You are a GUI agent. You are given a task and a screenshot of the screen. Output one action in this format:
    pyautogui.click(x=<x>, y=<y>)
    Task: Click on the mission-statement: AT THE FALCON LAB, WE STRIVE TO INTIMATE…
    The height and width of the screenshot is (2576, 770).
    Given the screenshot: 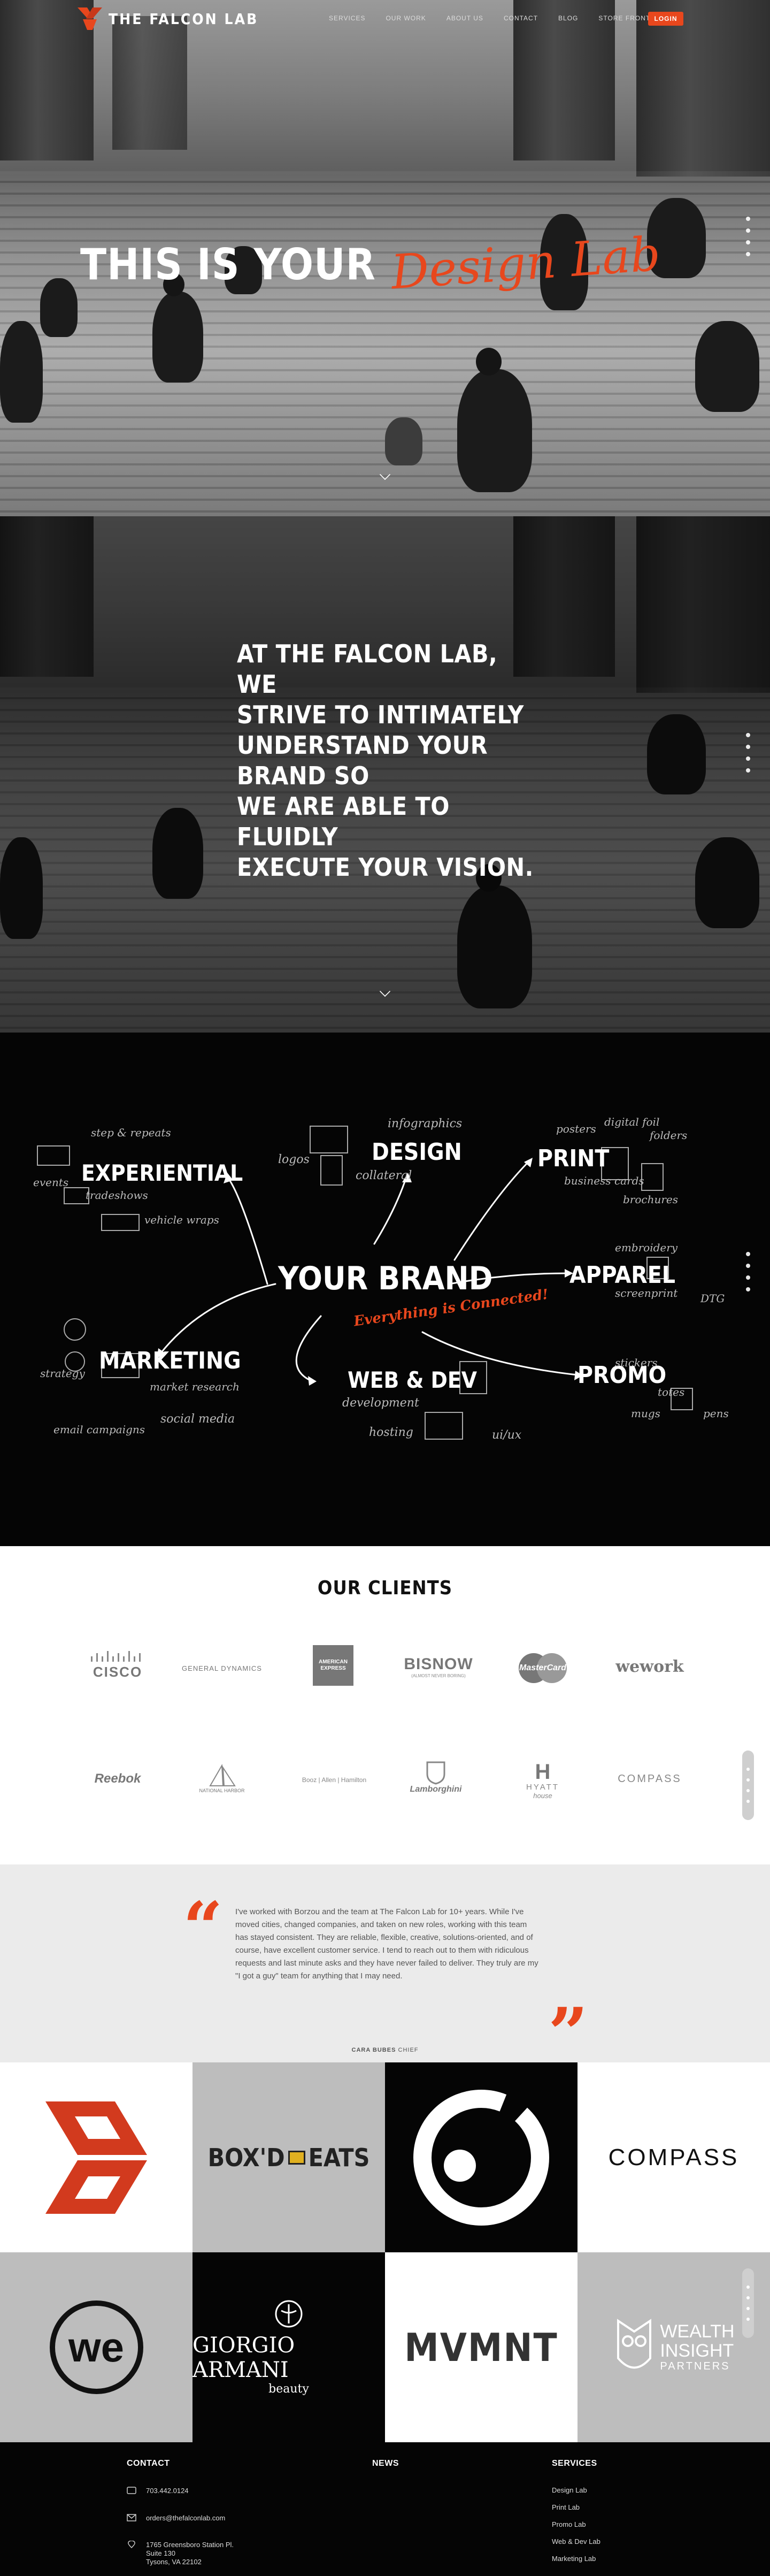 What is the action you would take?
    pyautogui.click(x=386, y=761)
    